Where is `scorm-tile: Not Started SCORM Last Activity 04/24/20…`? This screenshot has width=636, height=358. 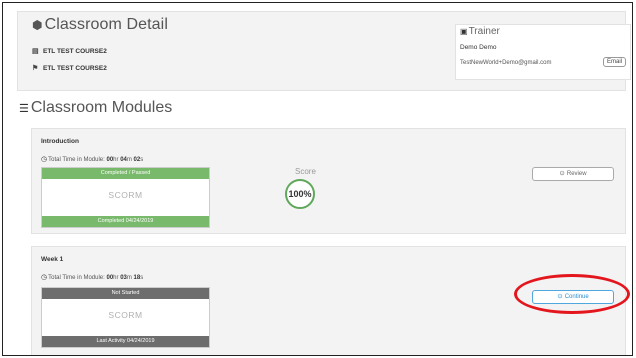 scorm-tile: Not Started SCORM Last Activity 04/24/20… is located at coordinates (125, 317).